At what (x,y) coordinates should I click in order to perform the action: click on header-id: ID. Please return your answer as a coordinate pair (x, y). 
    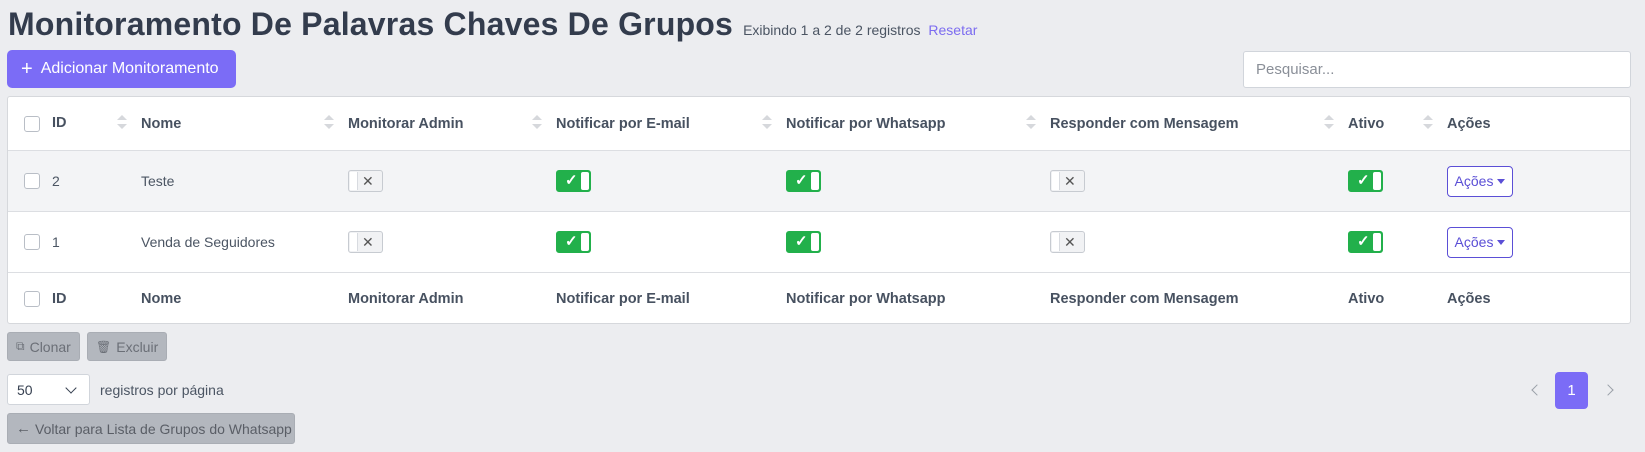
    Looking at the image, I should click on (59, 123).